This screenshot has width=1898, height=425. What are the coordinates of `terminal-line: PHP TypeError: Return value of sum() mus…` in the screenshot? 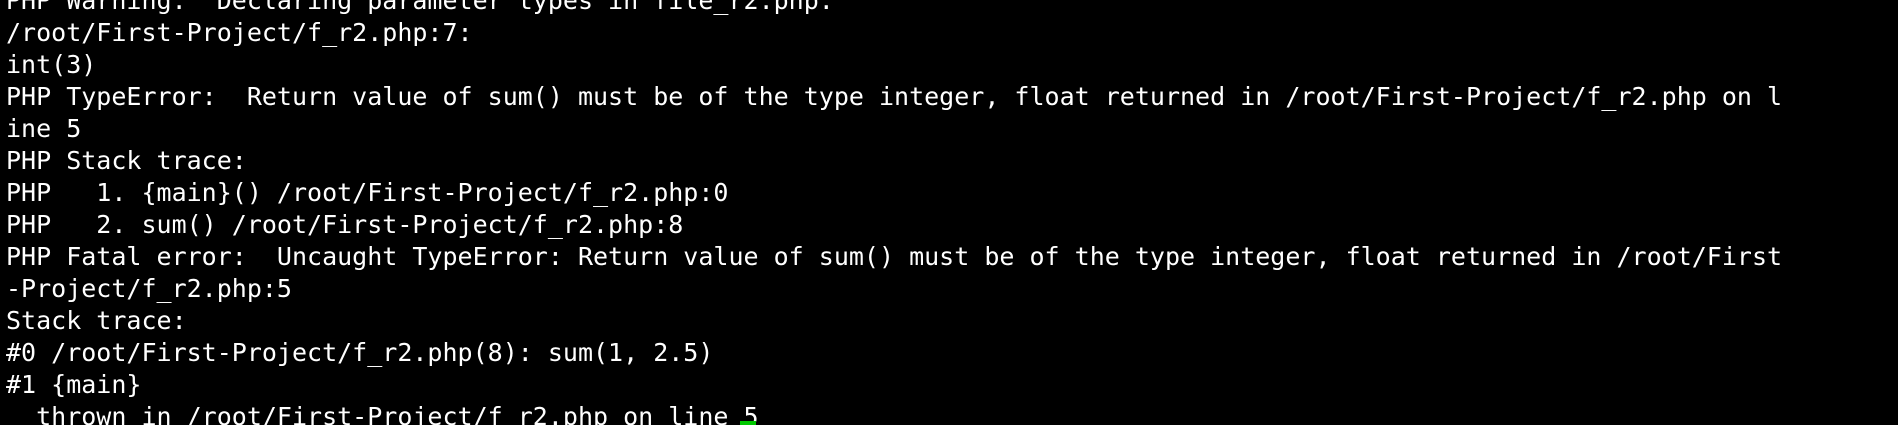 It's located at (894, 96).